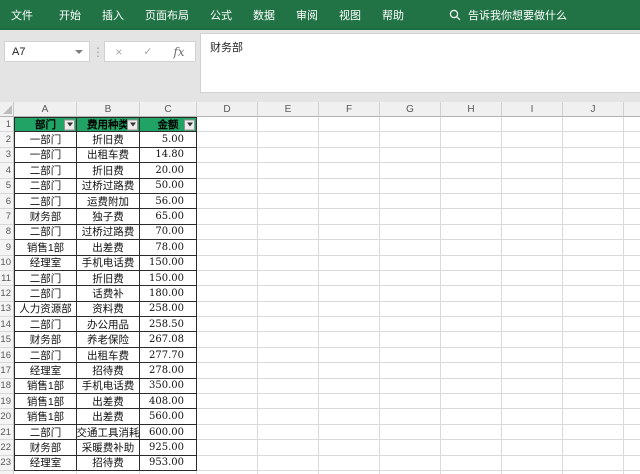 The image size is (640, 474). I want to click on cell-F9, so click(349, 248).